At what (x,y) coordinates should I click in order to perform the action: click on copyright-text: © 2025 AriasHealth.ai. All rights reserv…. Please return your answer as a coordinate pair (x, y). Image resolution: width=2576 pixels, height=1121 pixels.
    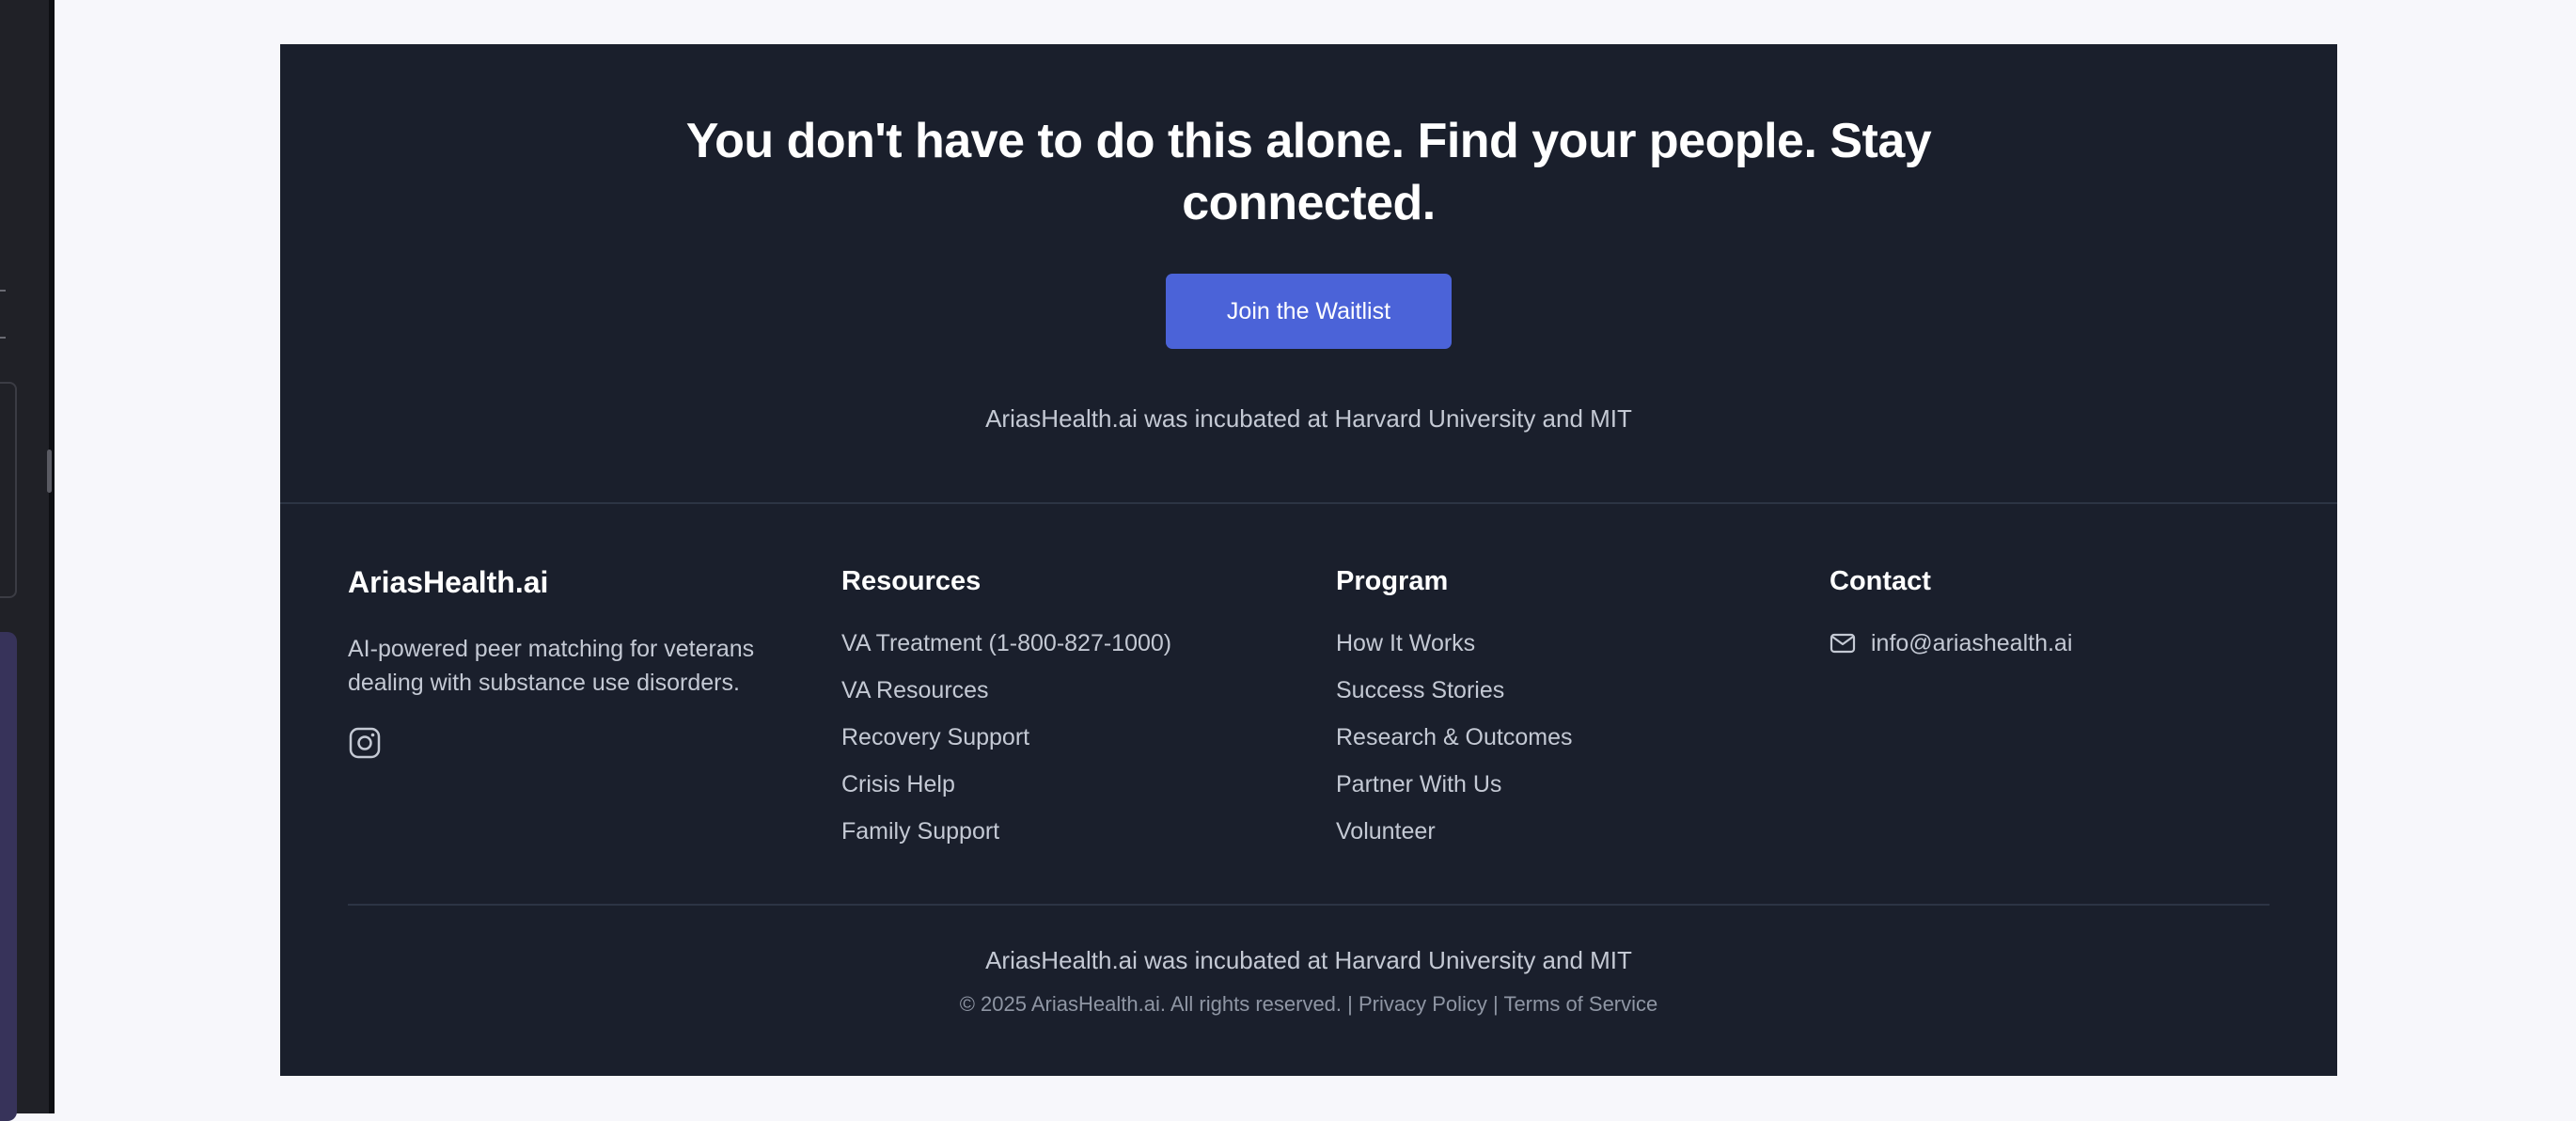
    Looking at the image, I should click on (1159, 1004).